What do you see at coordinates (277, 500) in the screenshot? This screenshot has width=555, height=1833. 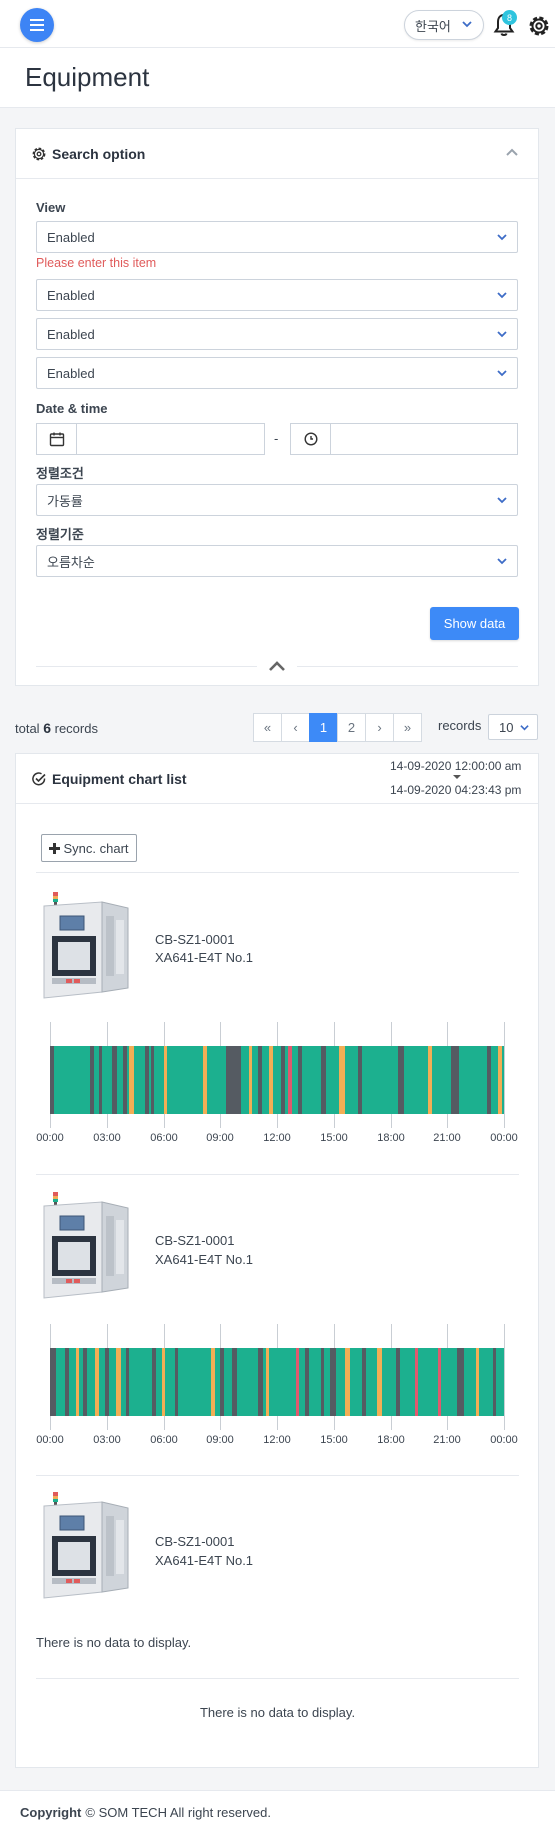 I see `sort-condition-select: 가동률` at bounding box center [277, 500].